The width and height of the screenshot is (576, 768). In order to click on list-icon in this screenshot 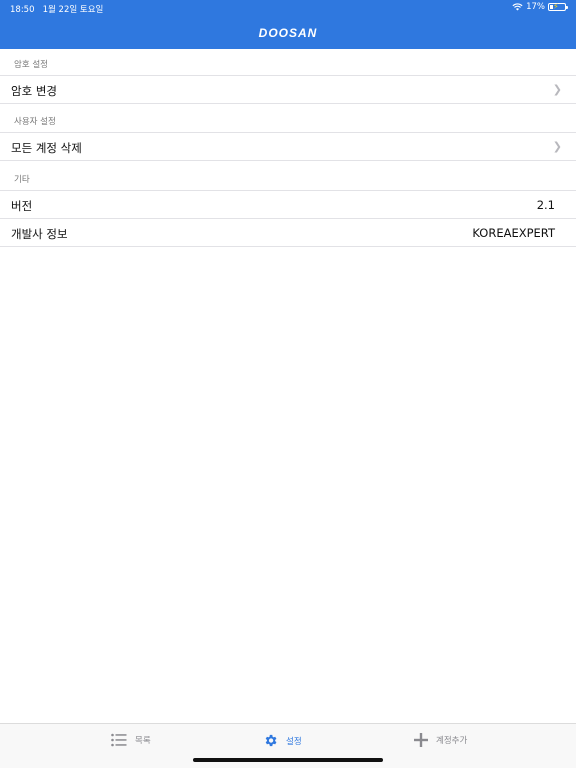, I will do `click(119, 740)`.